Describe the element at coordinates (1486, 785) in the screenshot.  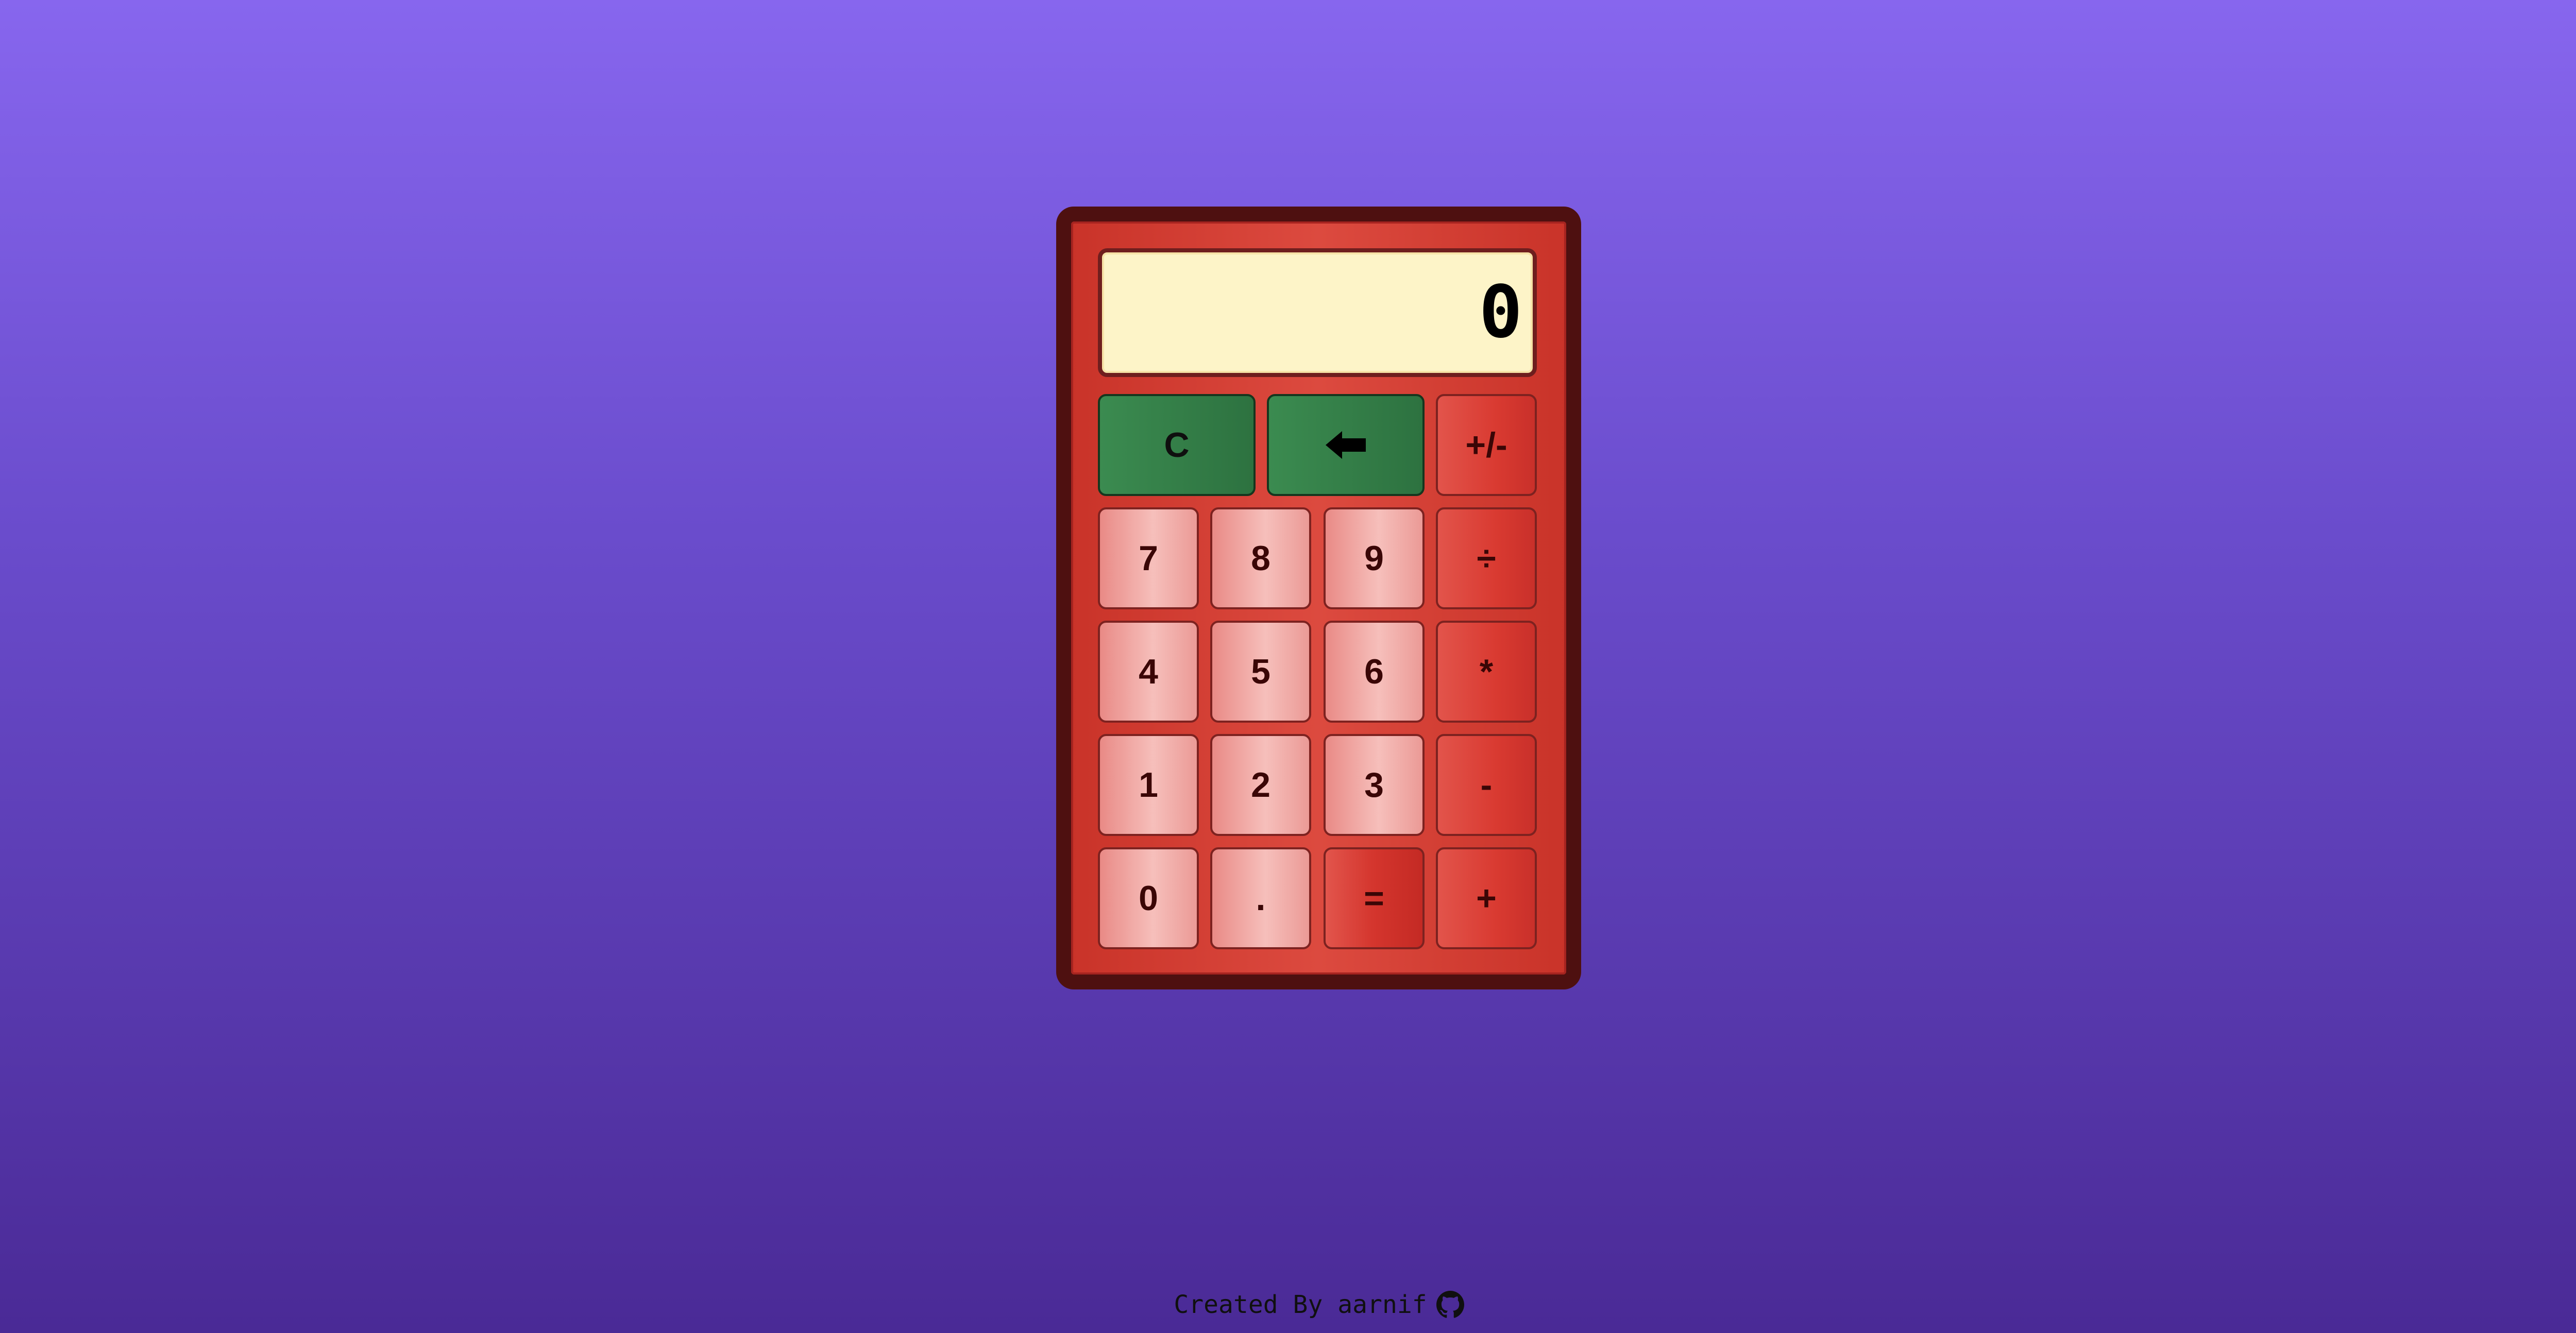
I see `minus-button: -` at that location.